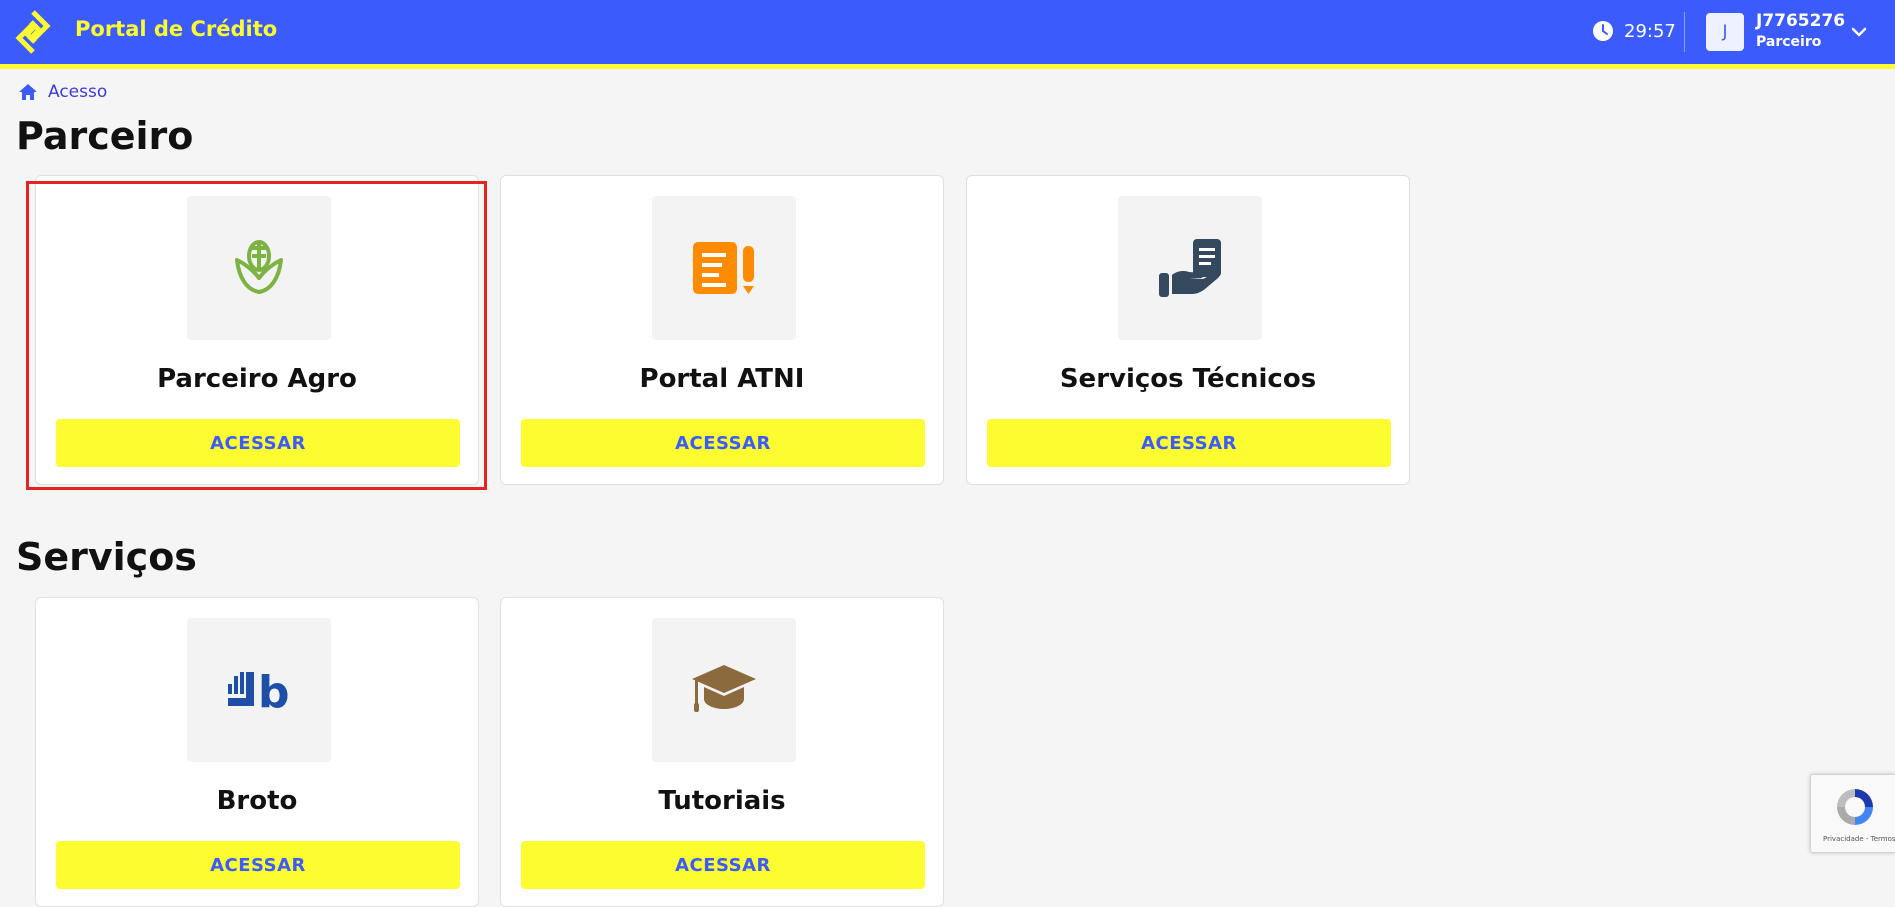  I want to click on corn-icon, so click(259, 267).